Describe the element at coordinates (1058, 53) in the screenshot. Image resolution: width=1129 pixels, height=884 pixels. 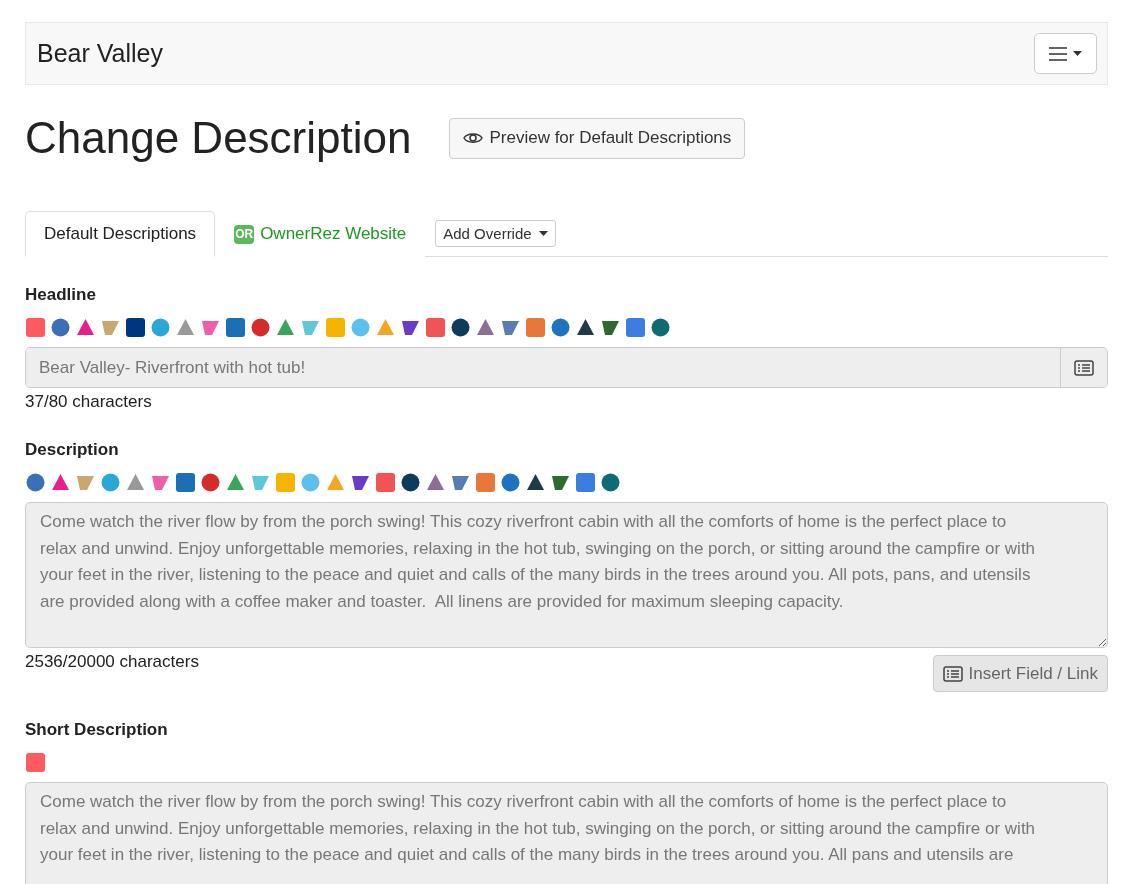
I see `menu-icon` at that location.